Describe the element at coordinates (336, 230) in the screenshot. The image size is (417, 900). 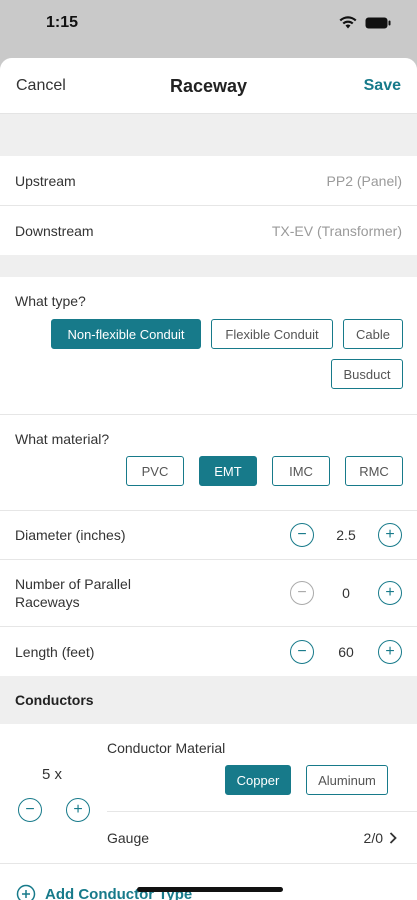
I see `downstream-value: TX-EV (Transformer)` at that location.